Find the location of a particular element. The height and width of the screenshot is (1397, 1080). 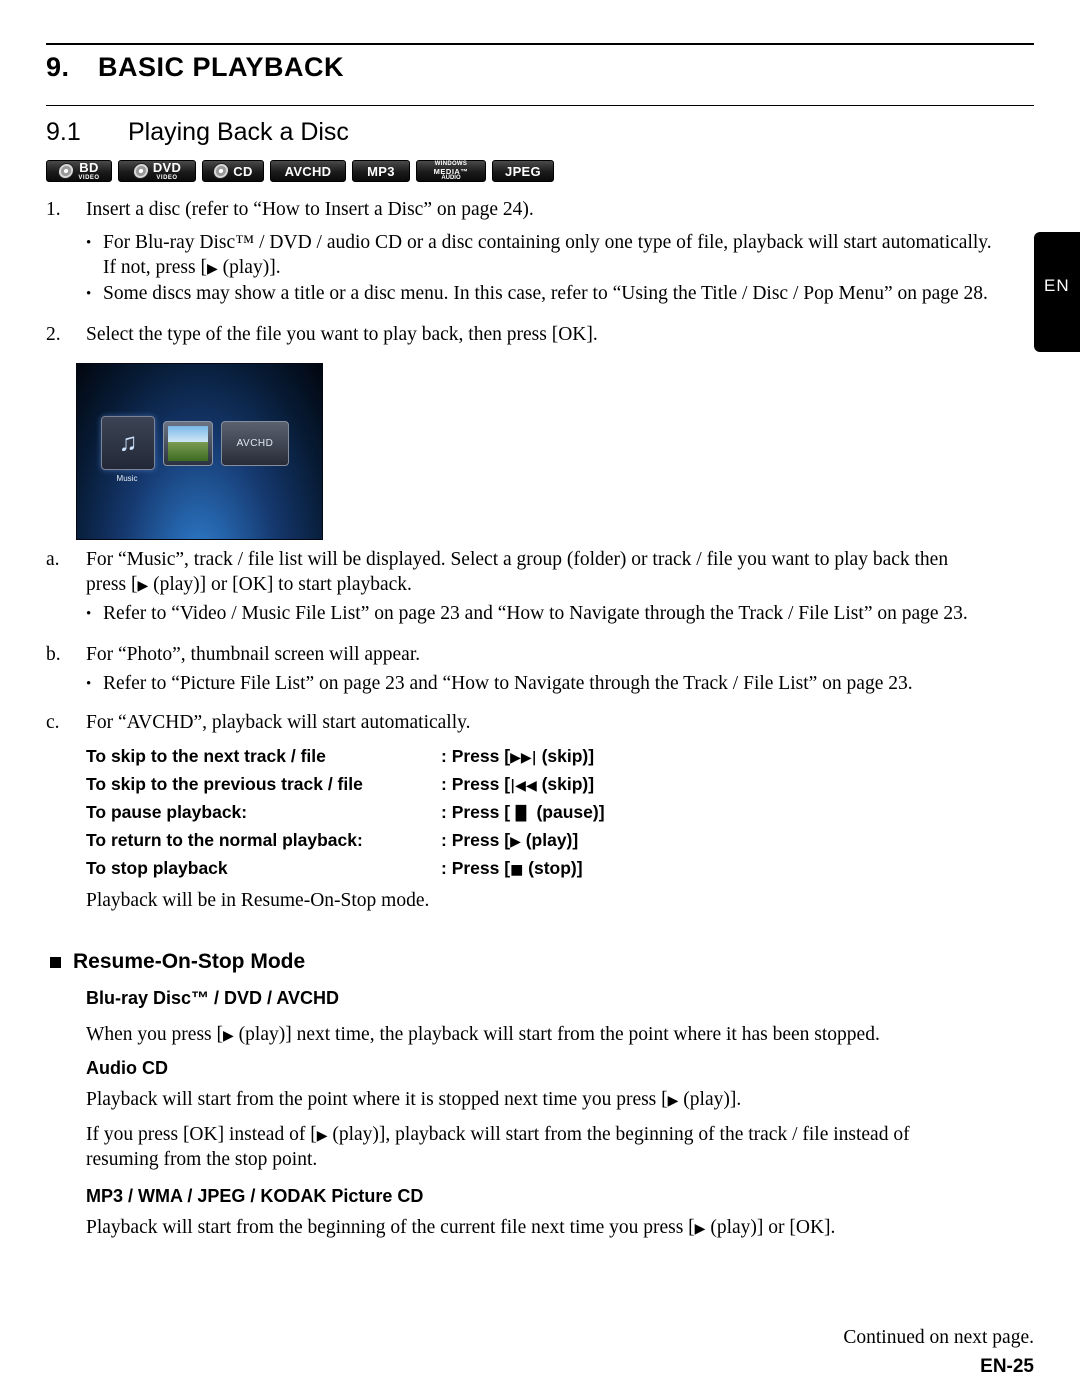

operation-action: : Press [▐▌ (pause)] is located at coordinates (523, 812).